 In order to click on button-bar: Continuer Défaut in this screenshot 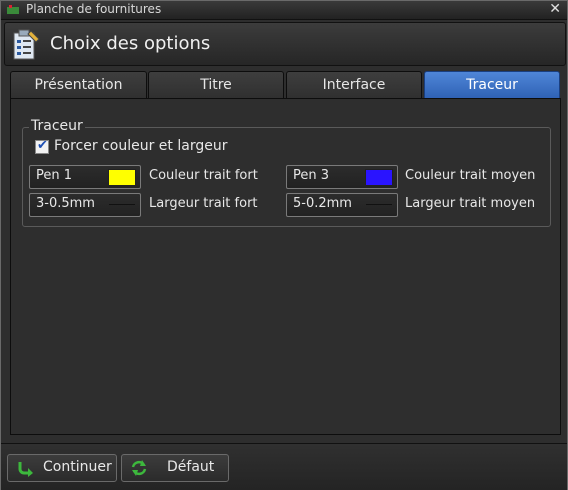, I will do `click(284, 466)`.